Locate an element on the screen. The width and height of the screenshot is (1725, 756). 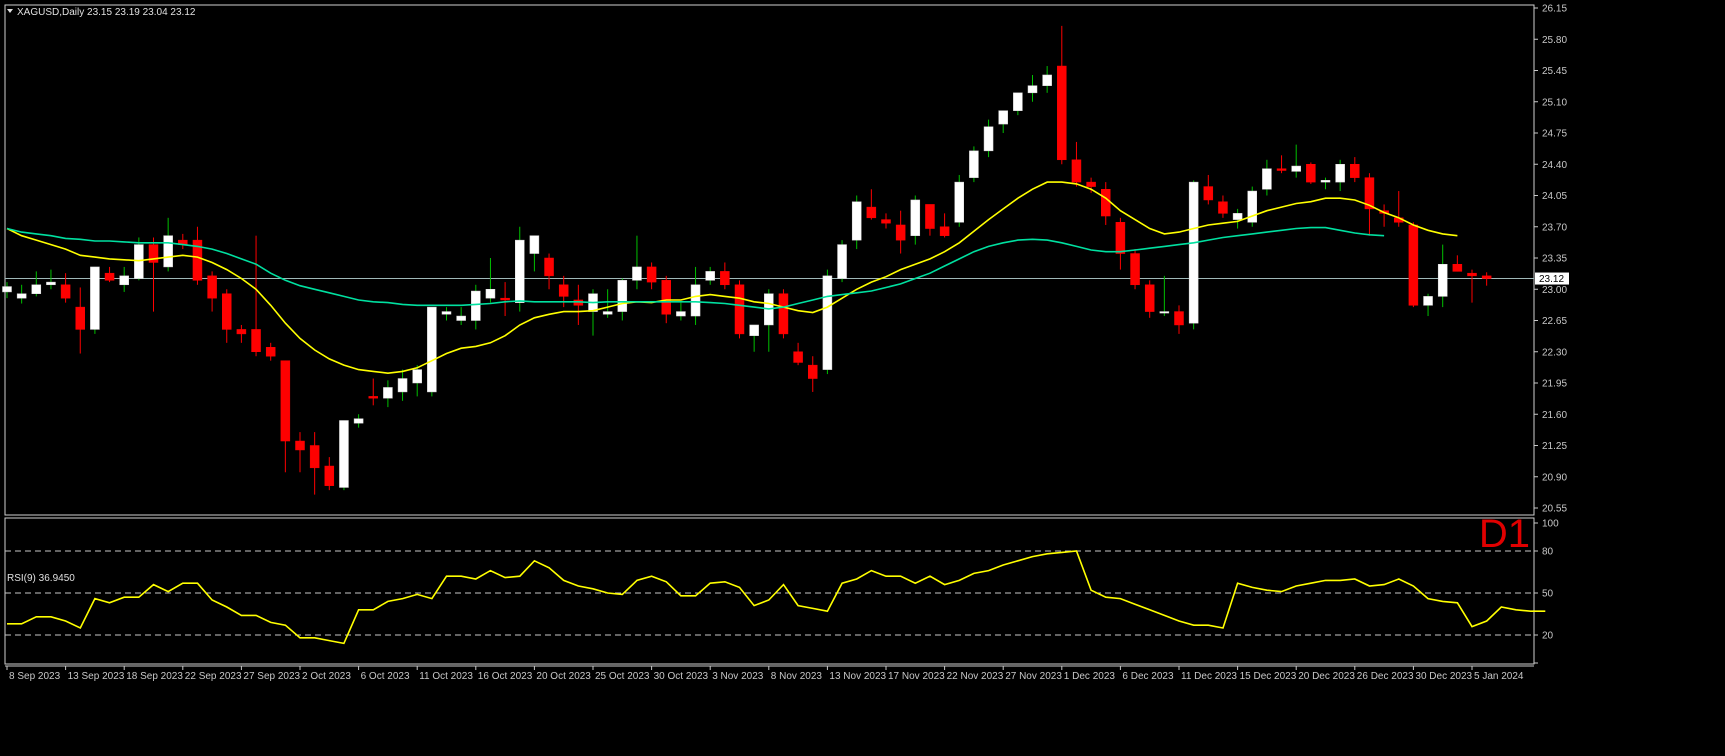
price-tick-label: 22.65 is located at coordinates (1554, 321).